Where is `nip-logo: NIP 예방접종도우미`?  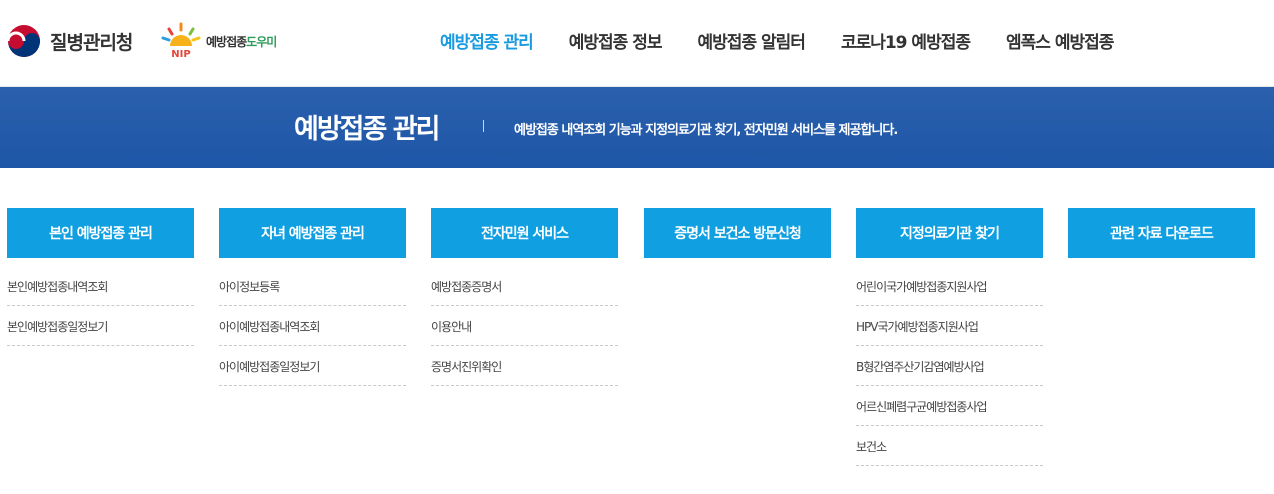
nip-logo: NIP 예방접종도우미 is located at coordinates (218, 41).